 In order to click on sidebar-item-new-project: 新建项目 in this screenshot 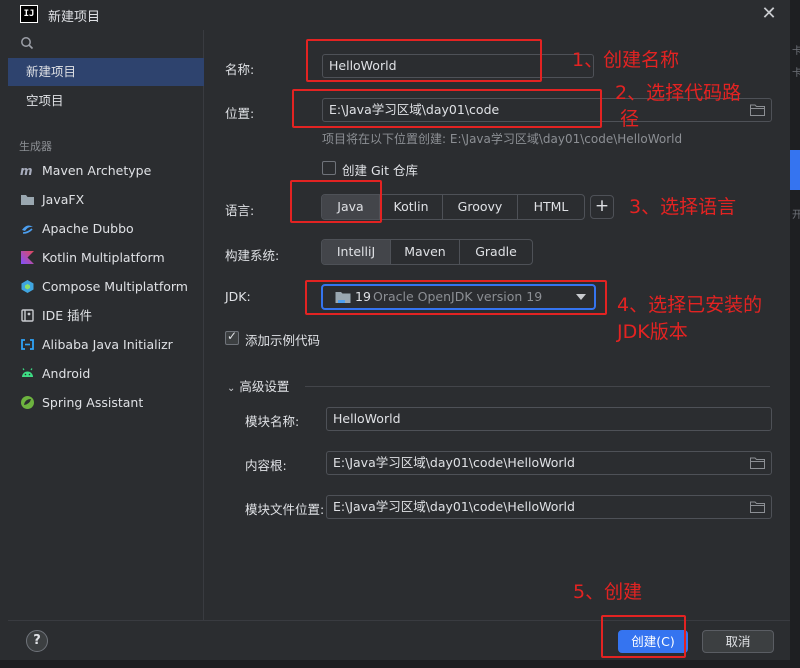, I will do `click(106, 72)`.